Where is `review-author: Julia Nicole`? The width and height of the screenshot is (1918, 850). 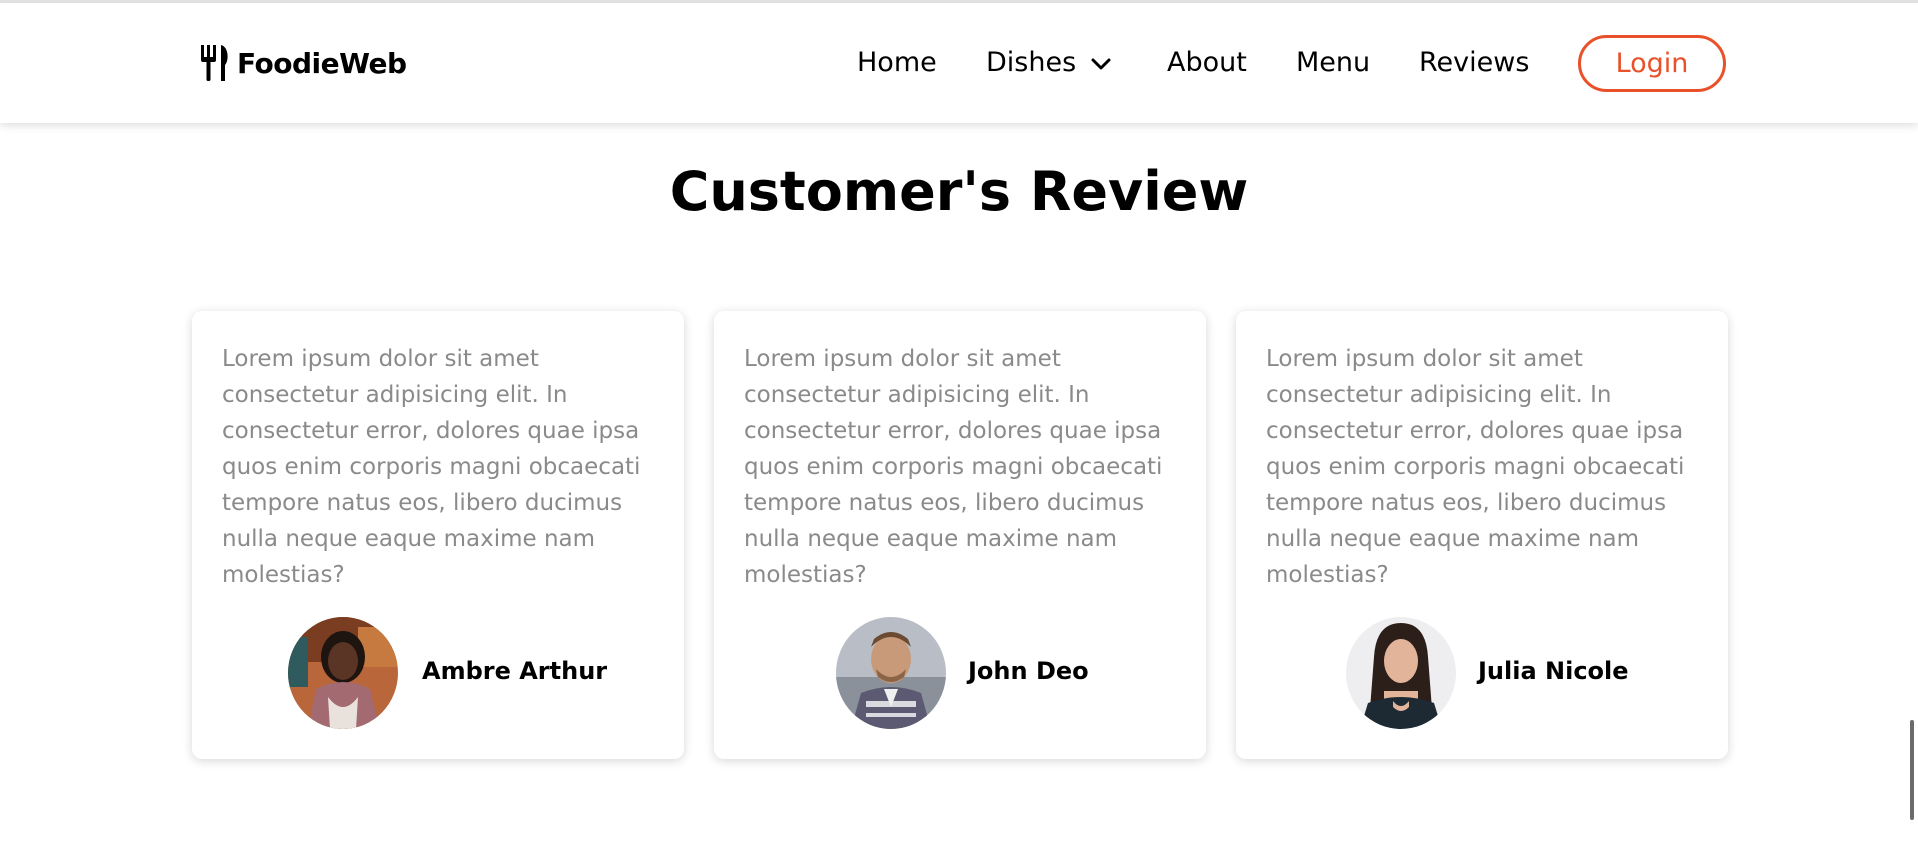 review-author: Julia Nicole is located at coordinates (1482, 673).